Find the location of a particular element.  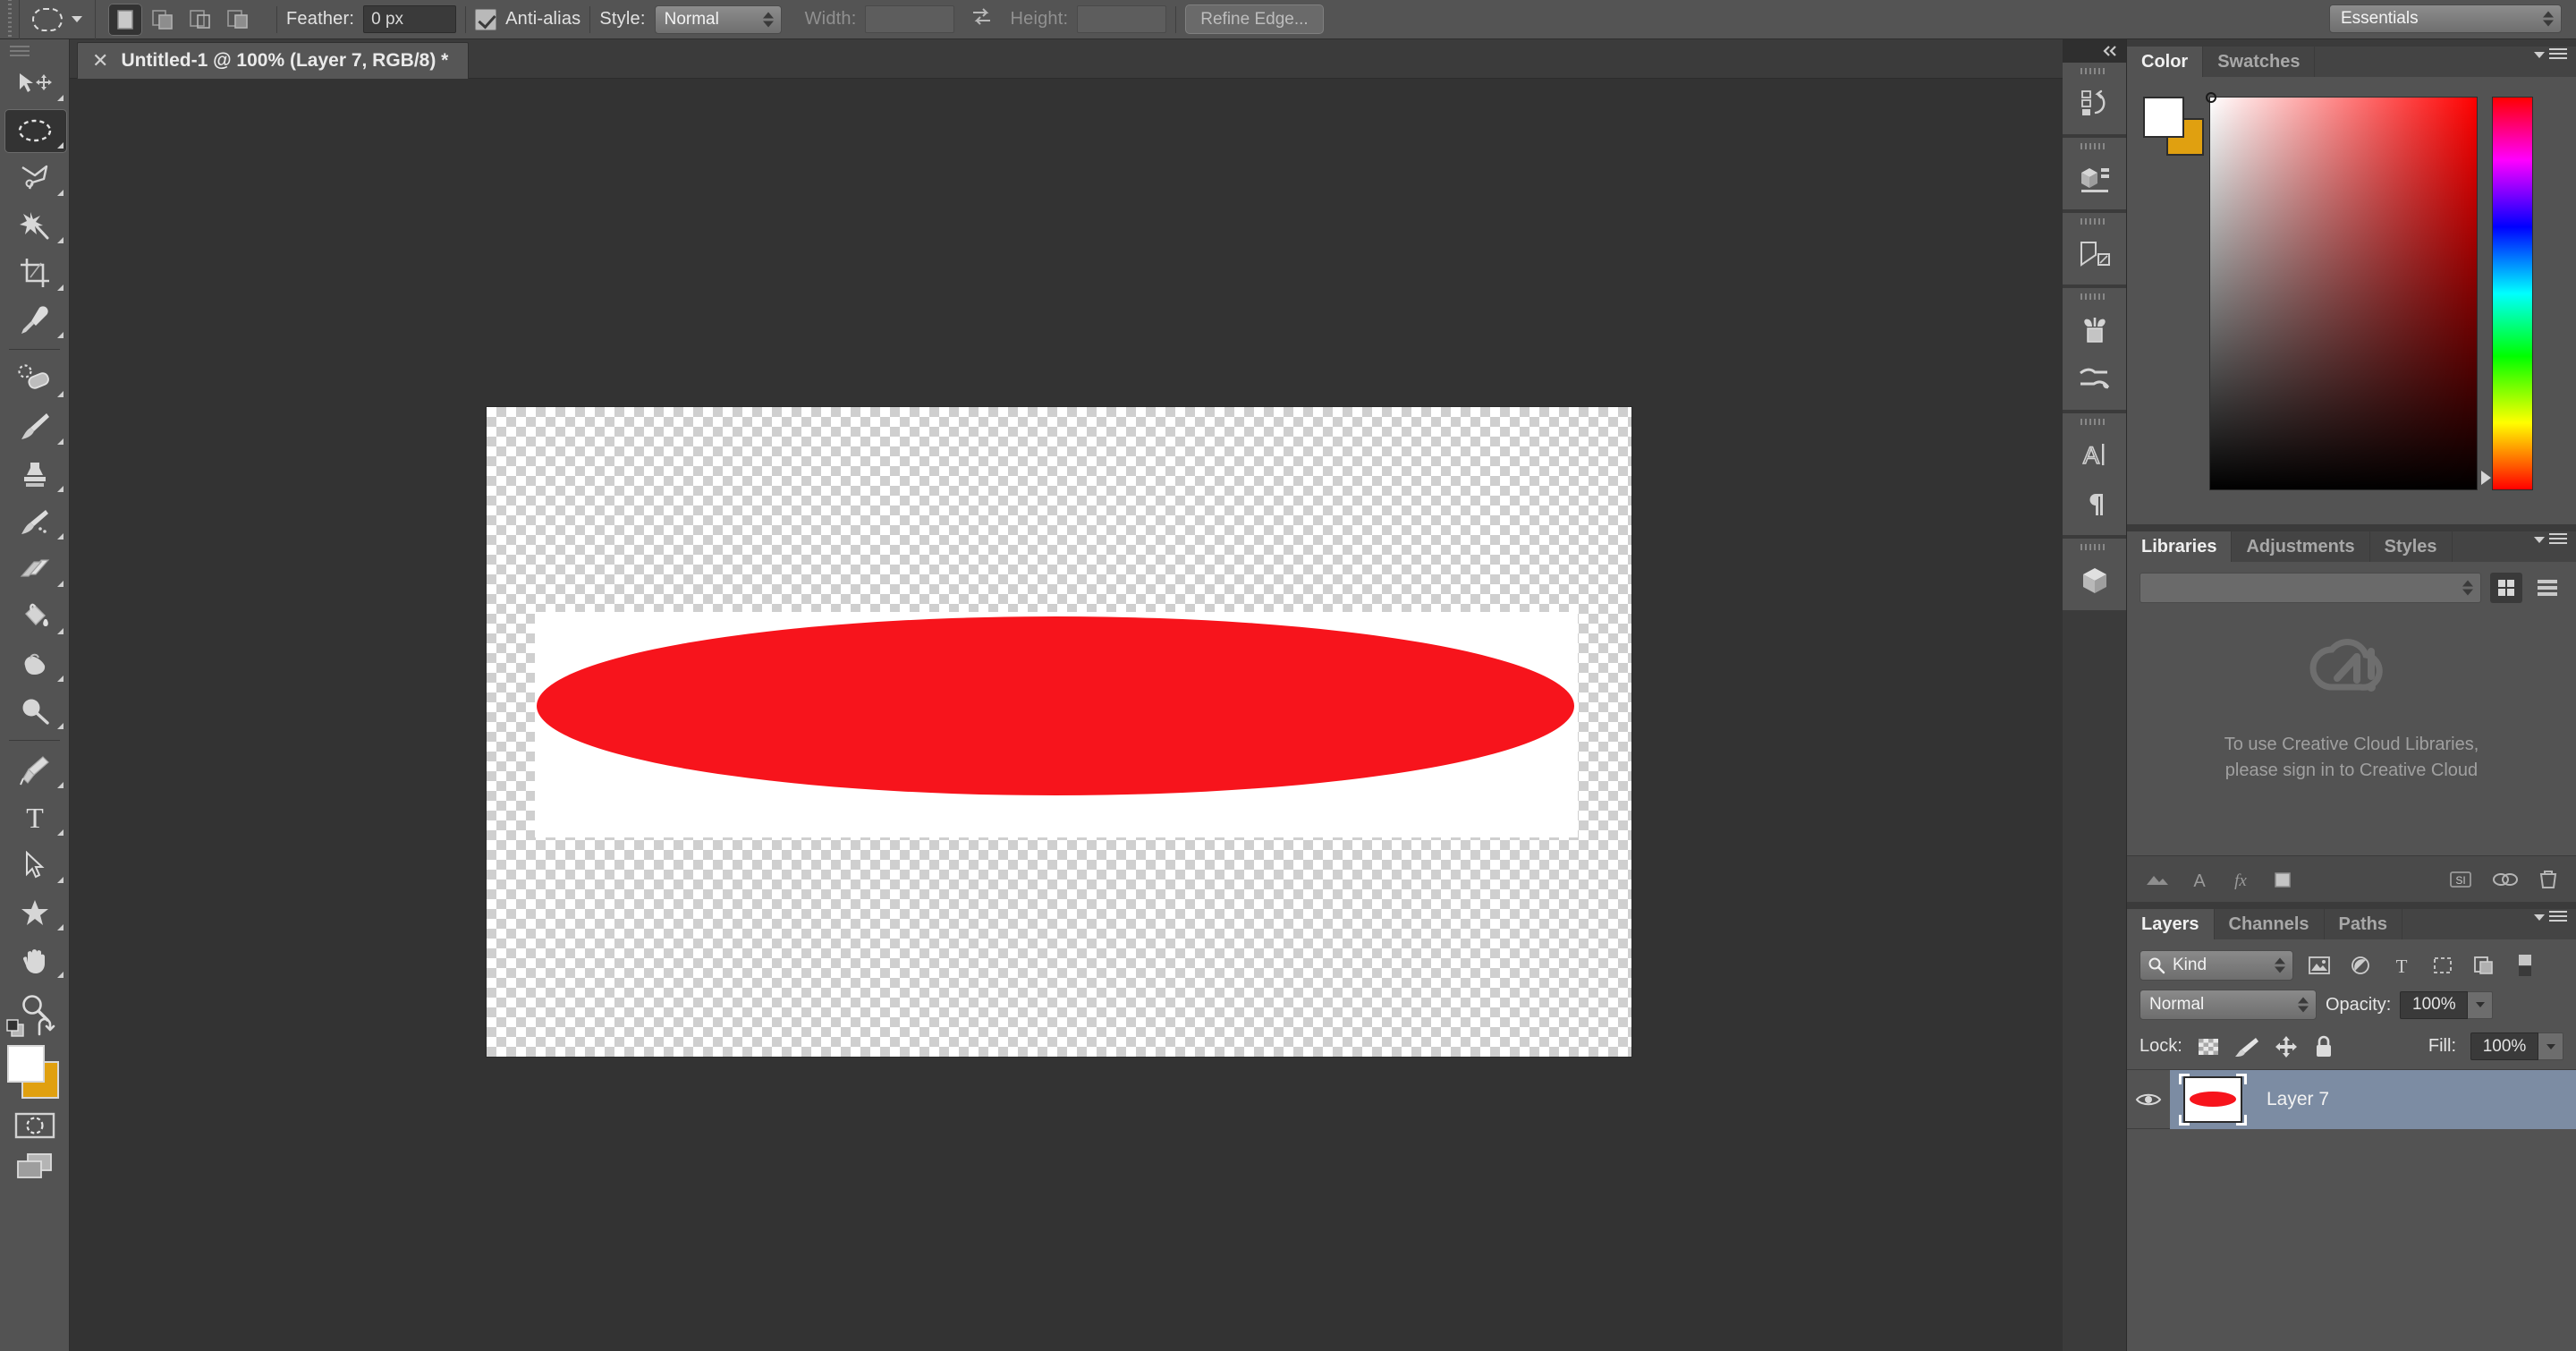

properties-panel-button is located at coordinates (2094, 179).